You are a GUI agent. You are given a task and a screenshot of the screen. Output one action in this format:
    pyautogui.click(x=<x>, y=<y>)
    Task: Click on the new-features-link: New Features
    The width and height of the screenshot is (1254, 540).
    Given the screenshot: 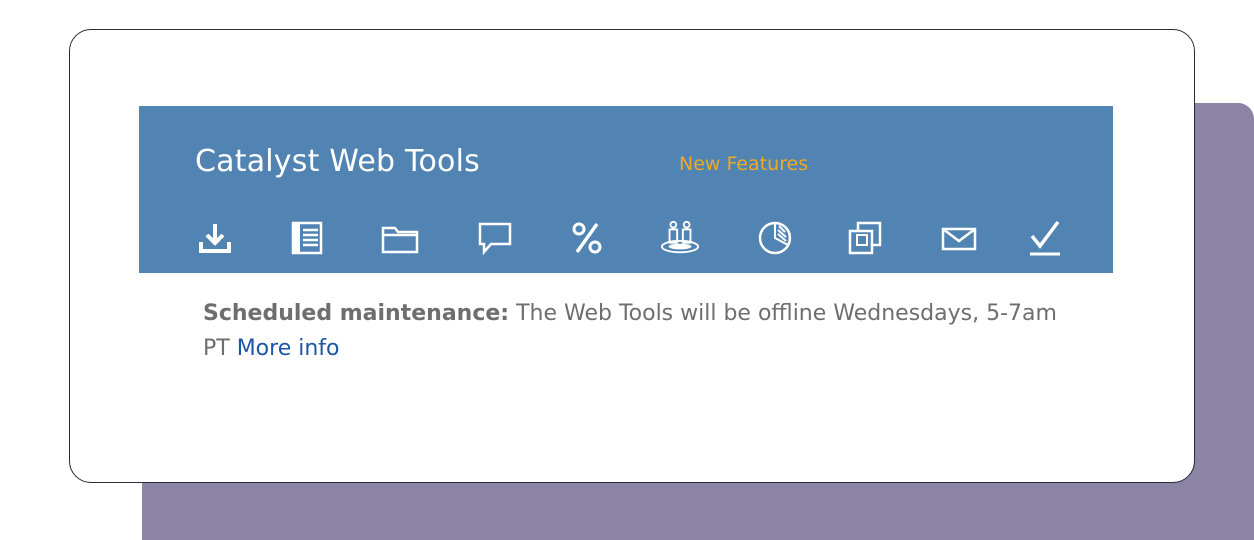 What is the action you would take?
    pyautogui.click(x=743, y=164)
    